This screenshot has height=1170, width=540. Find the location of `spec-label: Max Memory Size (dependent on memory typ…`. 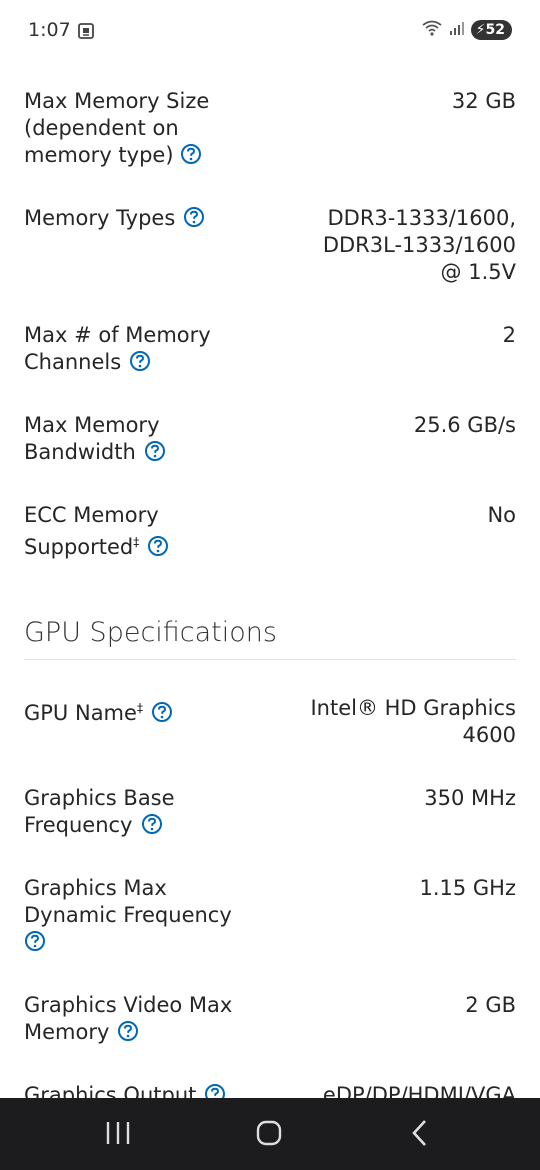

spec-label: Max Memory Size (dependent on memory typ… is located at coordinates (117, 128).